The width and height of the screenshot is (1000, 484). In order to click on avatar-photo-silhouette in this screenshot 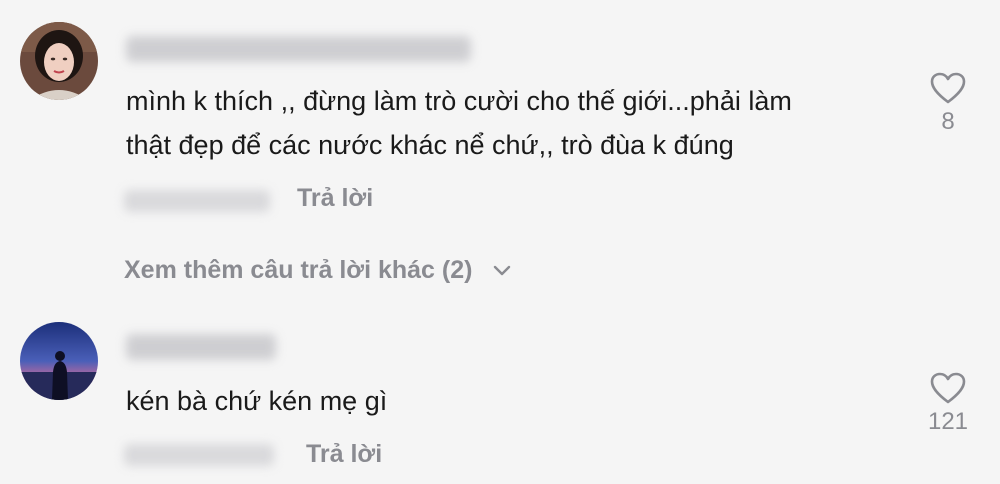, I will do `click(59, 361)`.